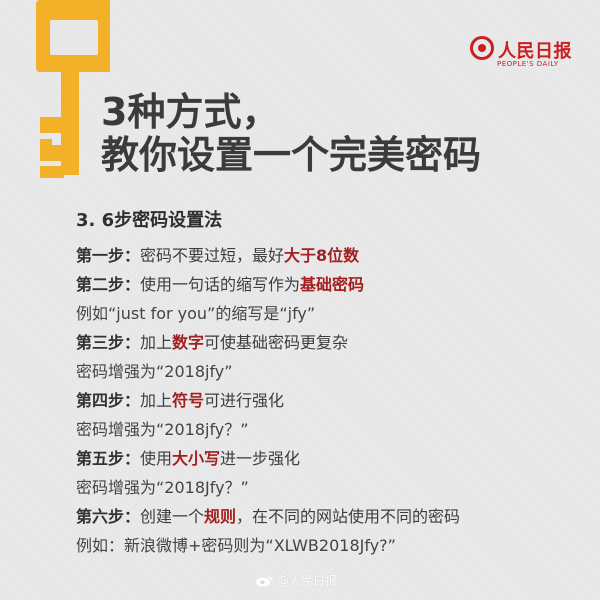  Describe the element at coordinates (528, 64) in the screenshot. I see `brand-subtitle: PEOPLE'S DAILY` at that location.